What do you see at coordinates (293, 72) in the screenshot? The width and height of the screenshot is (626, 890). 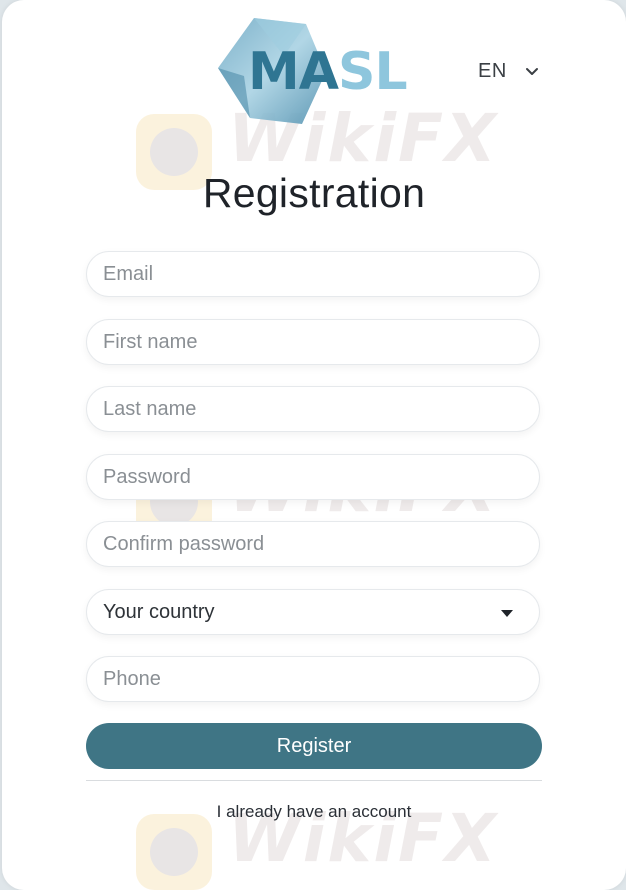 I see `logo-text-ma: MA` at bounding box center [293, 72].